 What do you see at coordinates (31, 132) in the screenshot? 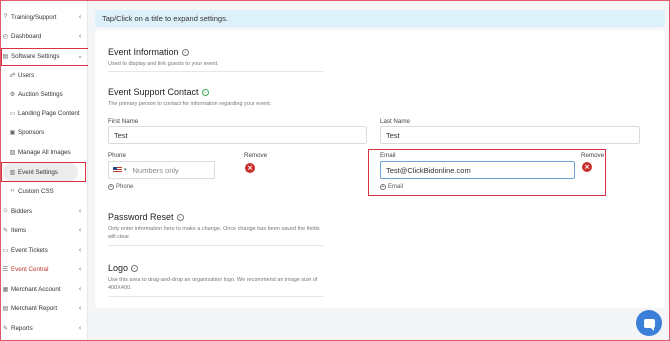
I see `sidebar-item-label: Sponsors` at bounding box center [31, 132].